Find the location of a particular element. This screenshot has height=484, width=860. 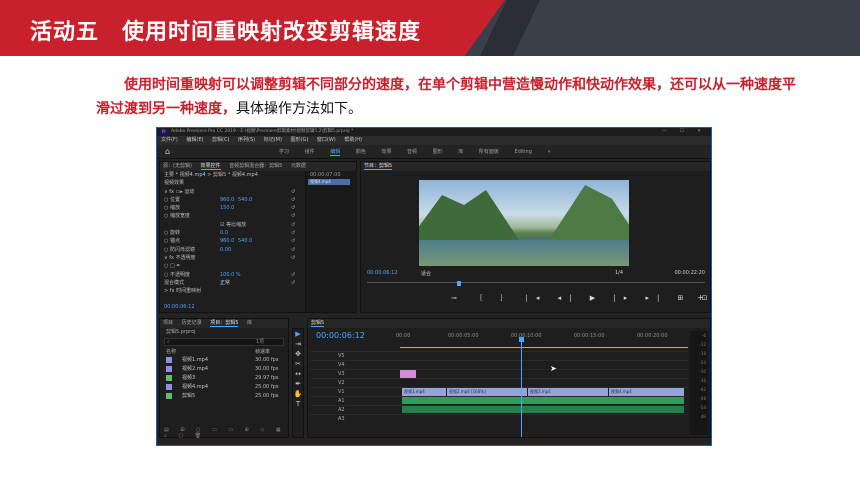

tab-libraries: 库 is located at coordinates (249, 323).